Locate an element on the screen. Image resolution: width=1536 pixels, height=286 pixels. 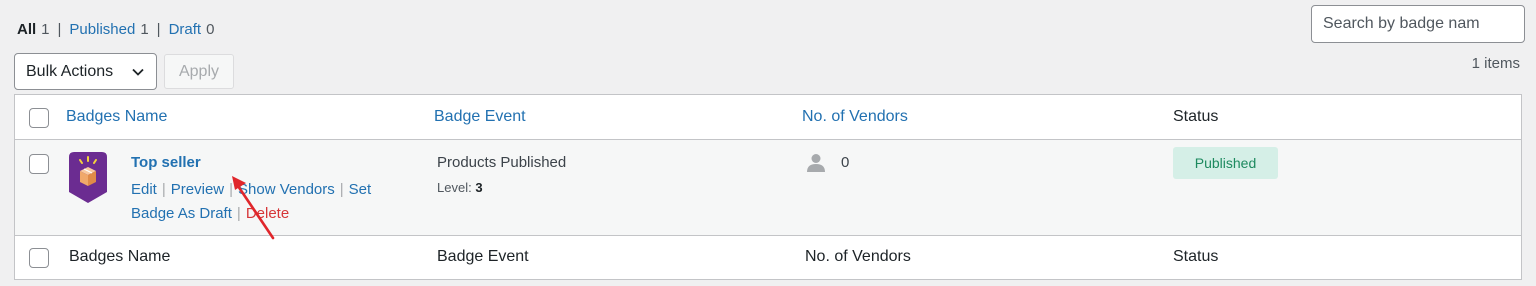
column-footer-badge-event: Badge Event is located at coordinates (483, 256).